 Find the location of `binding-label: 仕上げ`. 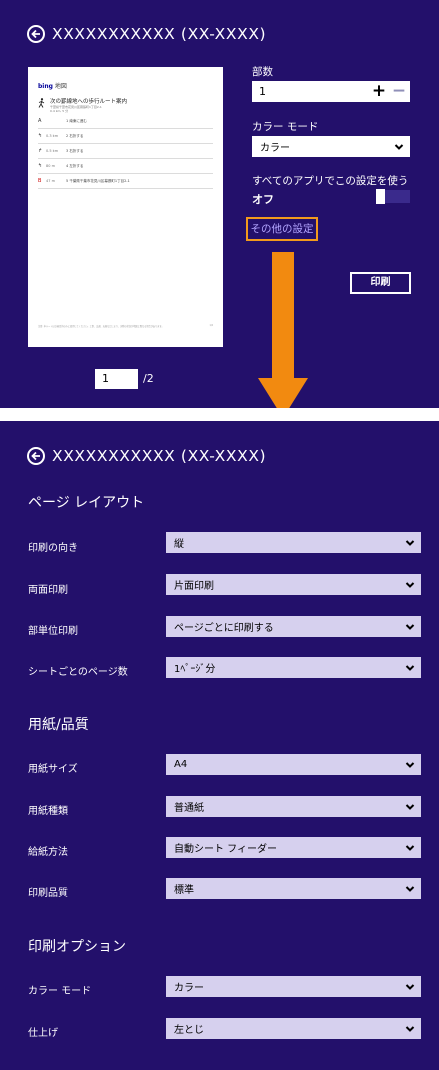

binding-label: 仕上げ is located at coordinates (43, 1033).